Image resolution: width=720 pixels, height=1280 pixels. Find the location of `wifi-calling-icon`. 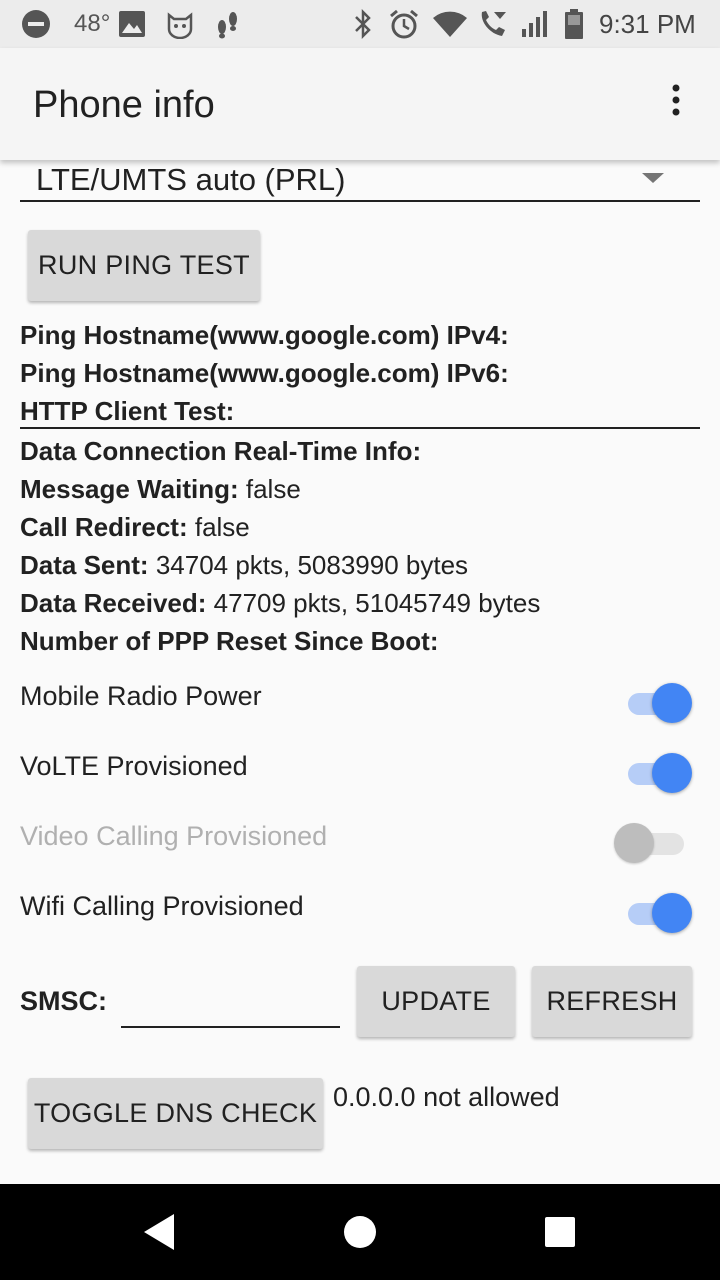

wifi-calling-icon is located at coordinates (492, 24).